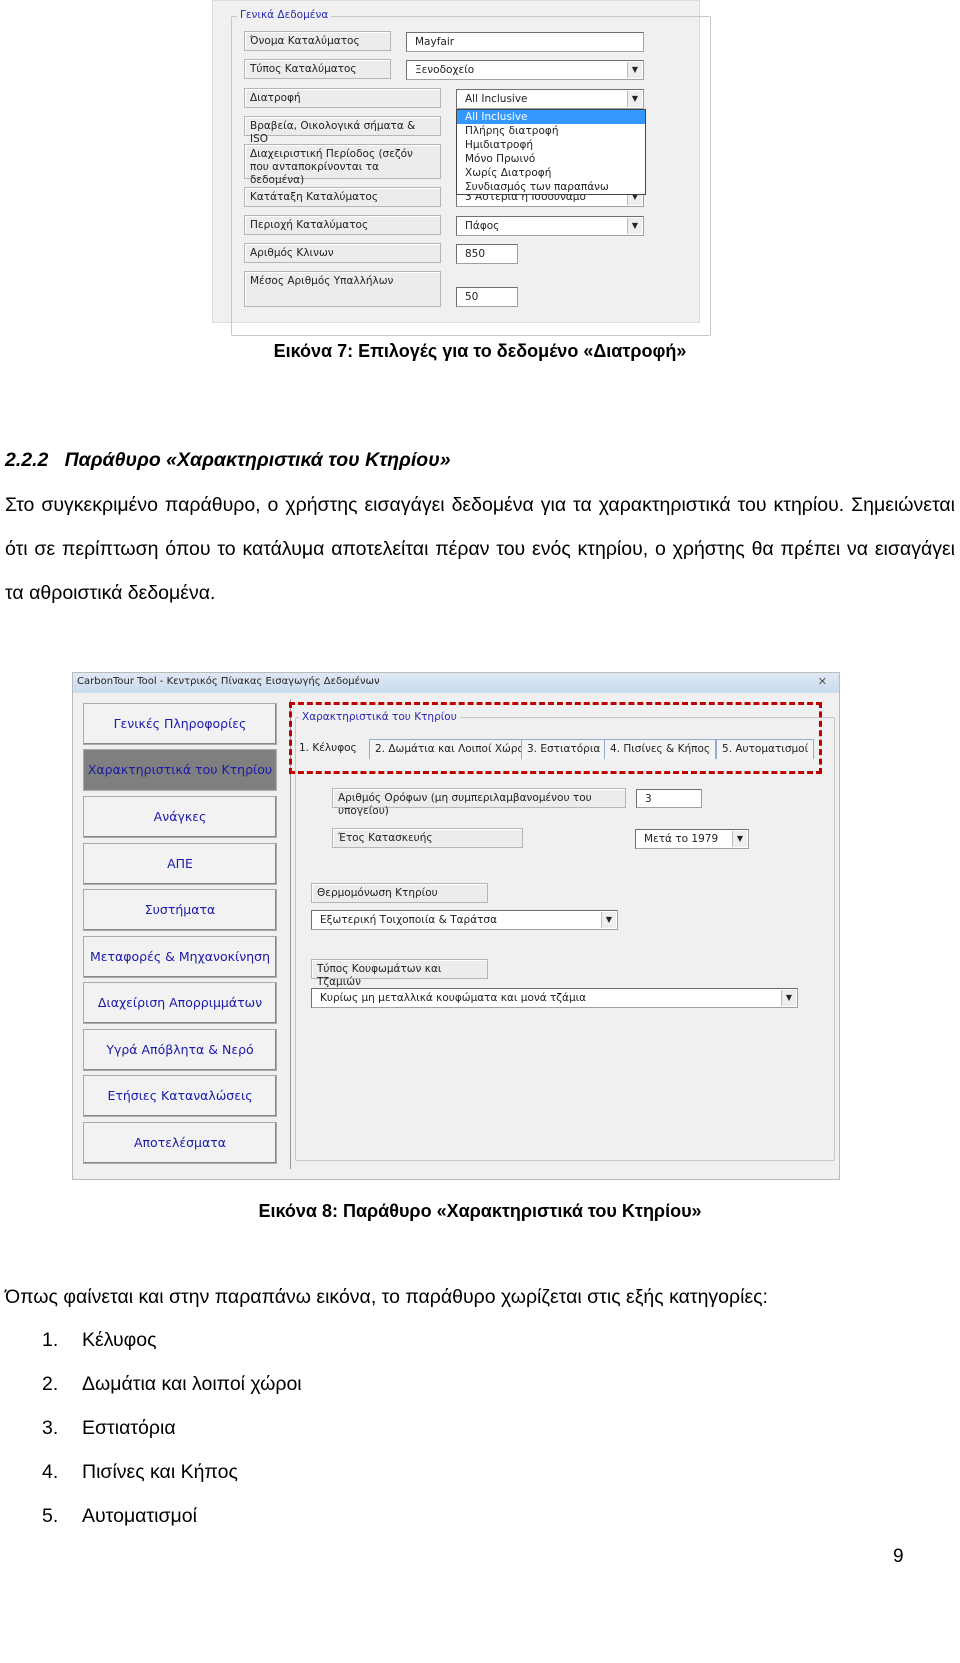 This screenshot has width=960, height=1663. What do you see at coordinates (129, 1428) in the screenshot?
I see `list-item-text: Εστιατόρια` at bounding box center [129, 1428].